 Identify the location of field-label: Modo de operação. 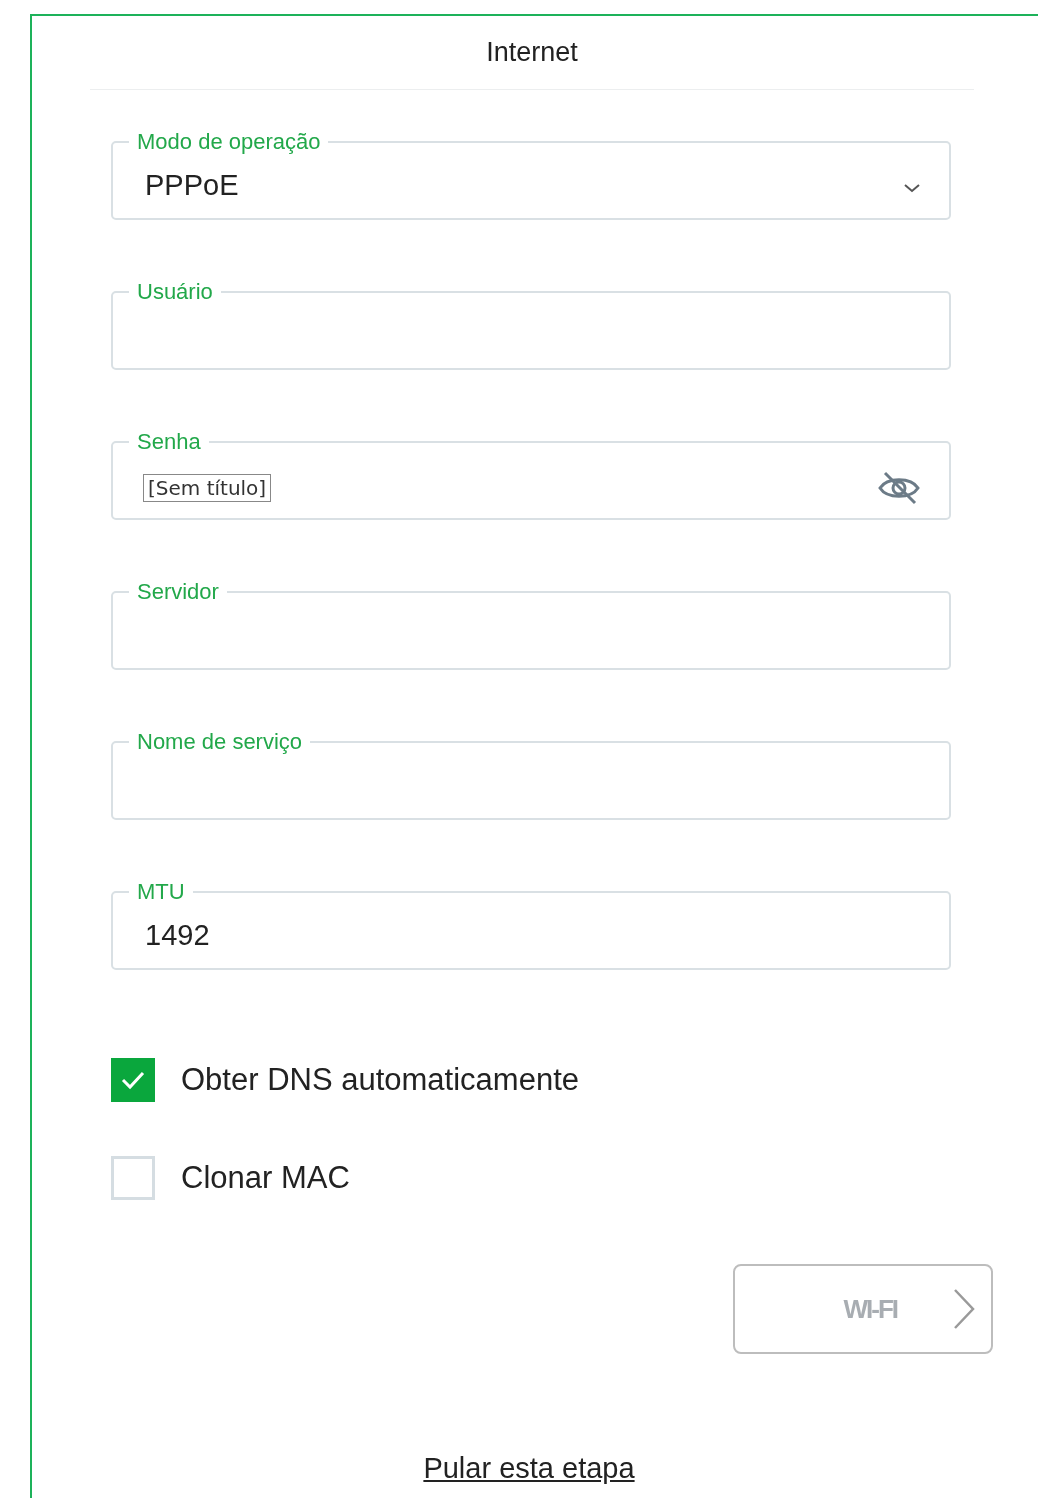
(229, 142).